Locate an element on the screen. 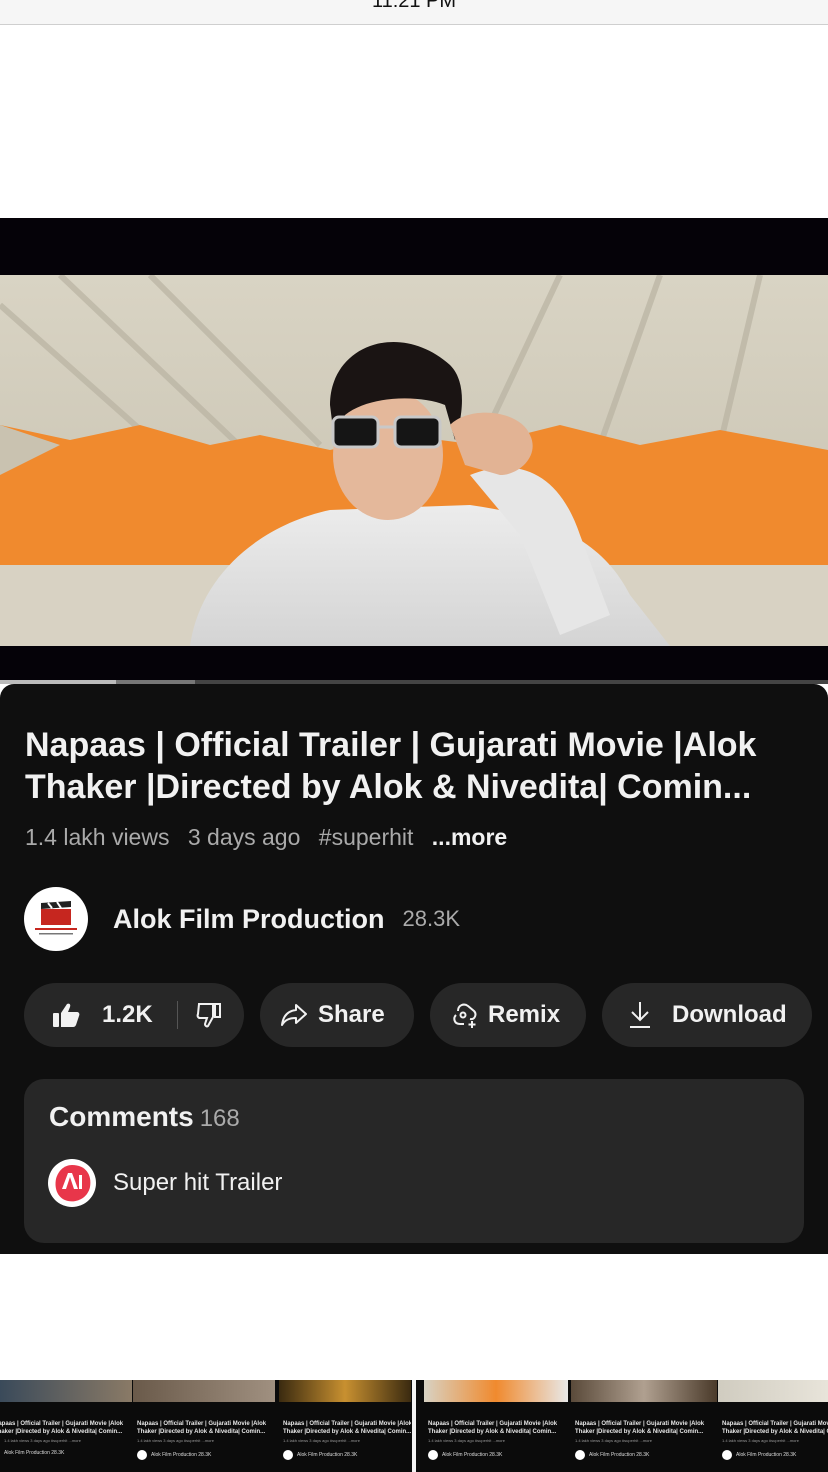 The width and height of the screenshot is (828, 1472). share-button: Share is located at coordinates (337, 1015).